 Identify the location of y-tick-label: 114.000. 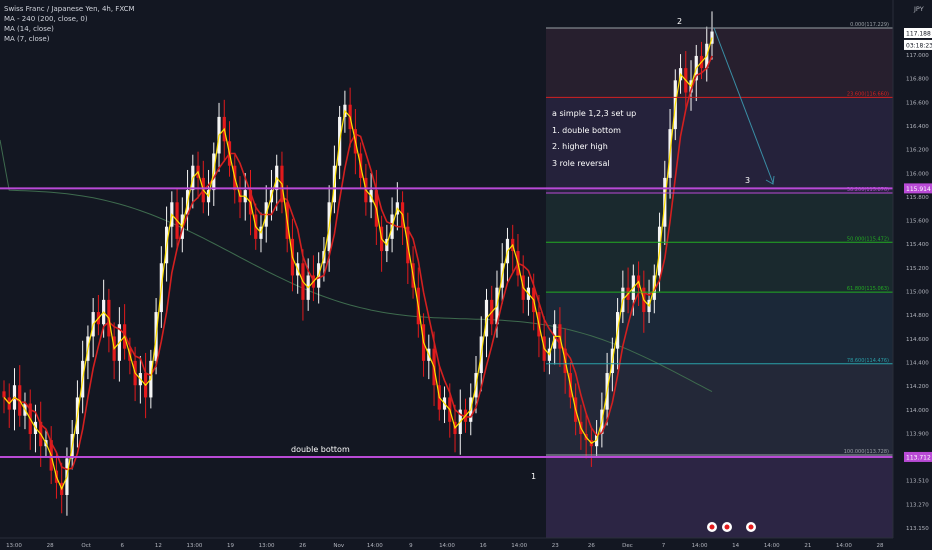
(917, 411).